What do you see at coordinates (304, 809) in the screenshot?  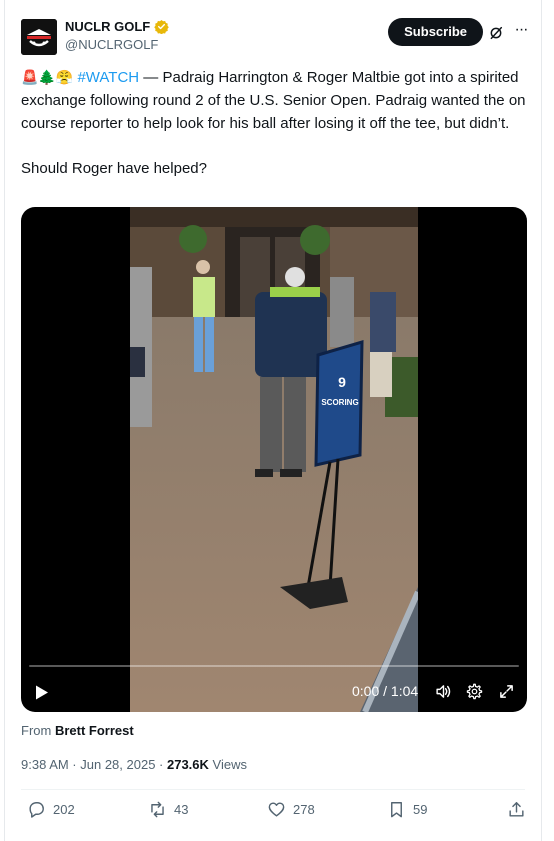 I see `like-count: 278` at bounding box center [304, 809].